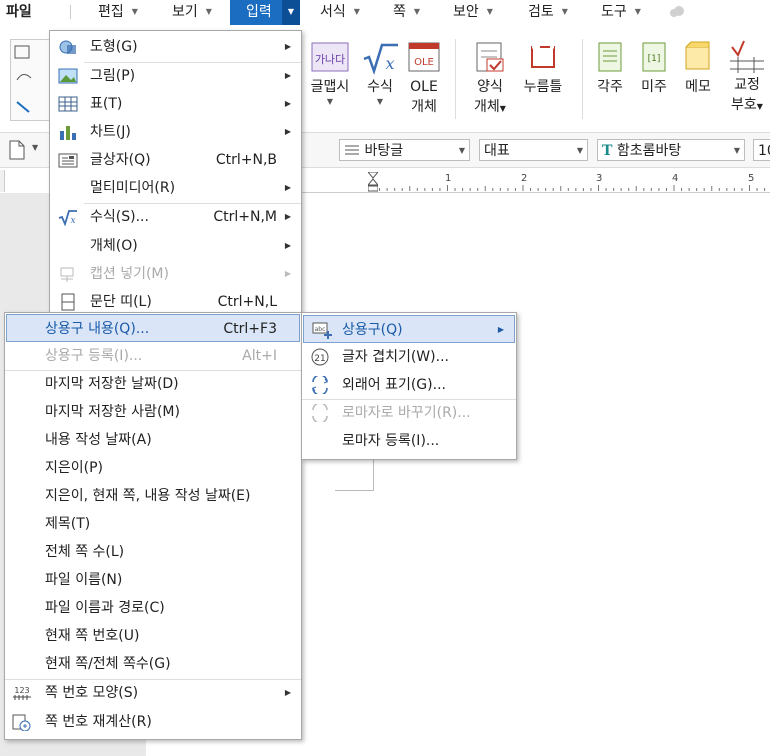 The height and width of the screenshot is (756, 770). I want to click on menu-format-label: 서식, so click(333, 12).